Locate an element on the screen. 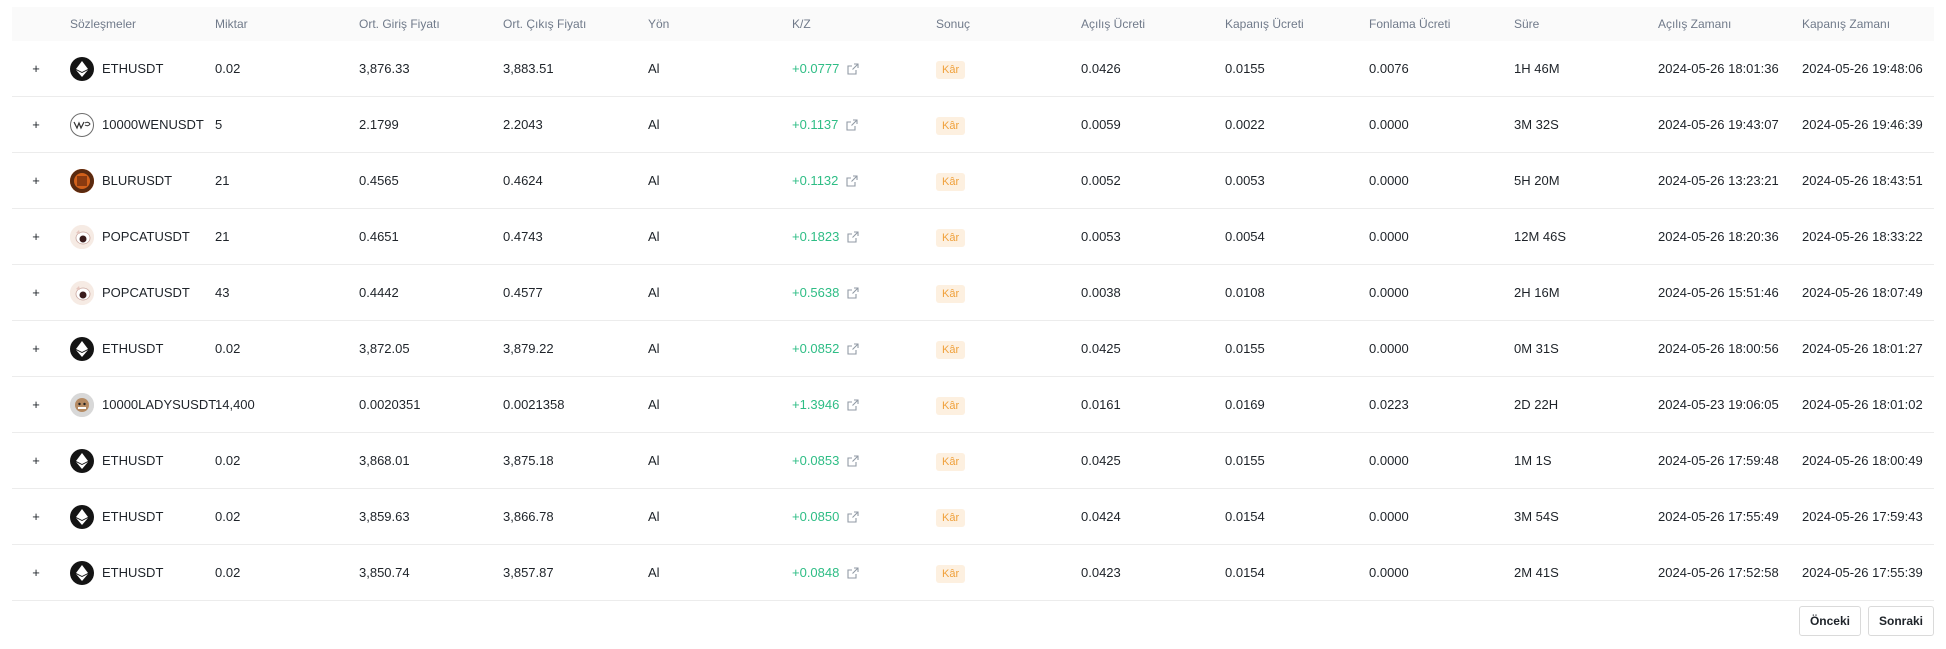 This screenshot has height=649, width=1946. duration-cell: 0M 31S is located at coordinates (1536, 348).